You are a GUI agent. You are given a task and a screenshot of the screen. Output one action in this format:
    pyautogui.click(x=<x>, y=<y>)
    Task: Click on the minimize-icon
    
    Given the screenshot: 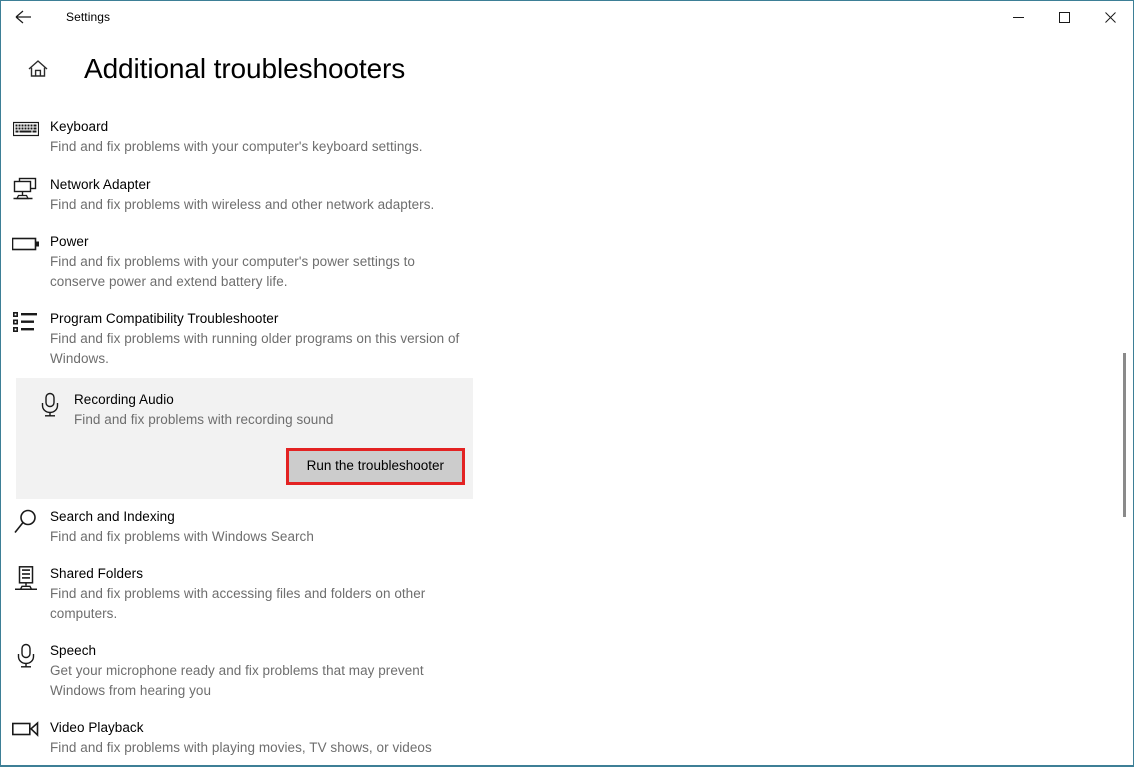 What is the action you would take?
    pyautogui.click(x=1018, y=17)
    